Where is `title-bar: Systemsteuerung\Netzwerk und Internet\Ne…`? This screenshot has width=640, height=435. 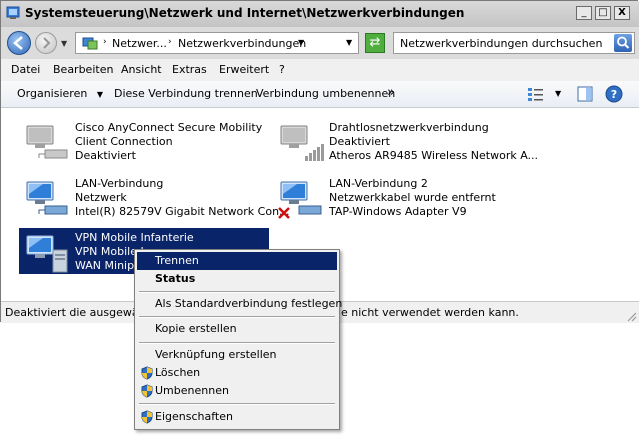
title-bar: Systemsteuerung\Netzwerk und Internet\Ne… is located at coordinates (320, 14).